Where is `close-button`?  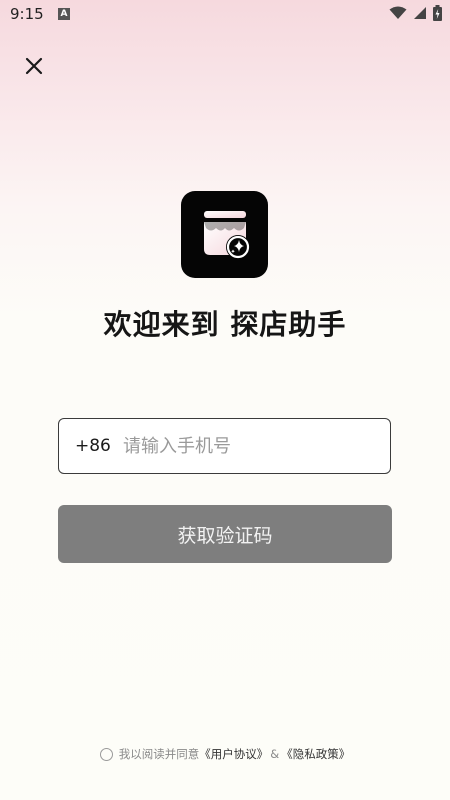 close-button is located at coordinates (34, 66).